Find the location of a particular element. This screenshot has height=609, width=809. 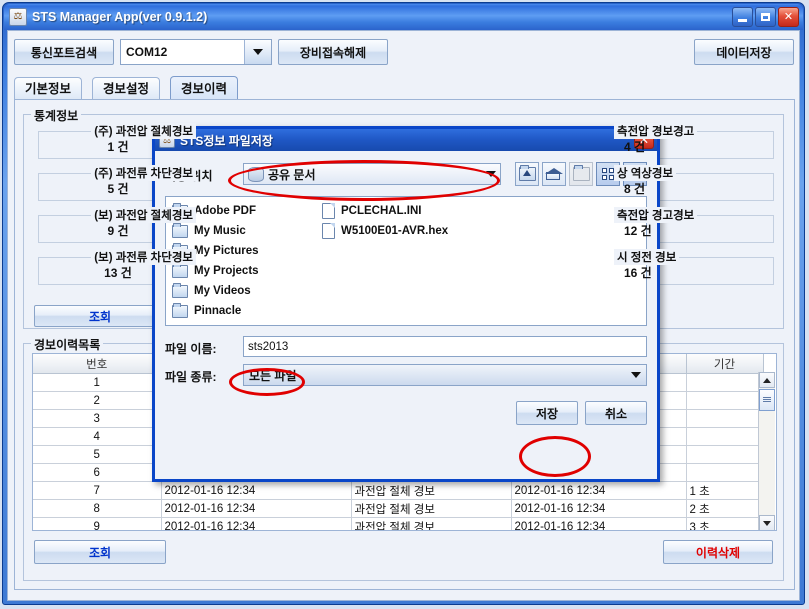

list-item: W5100E01-AVR.hex is located at coordinates (397, 231).